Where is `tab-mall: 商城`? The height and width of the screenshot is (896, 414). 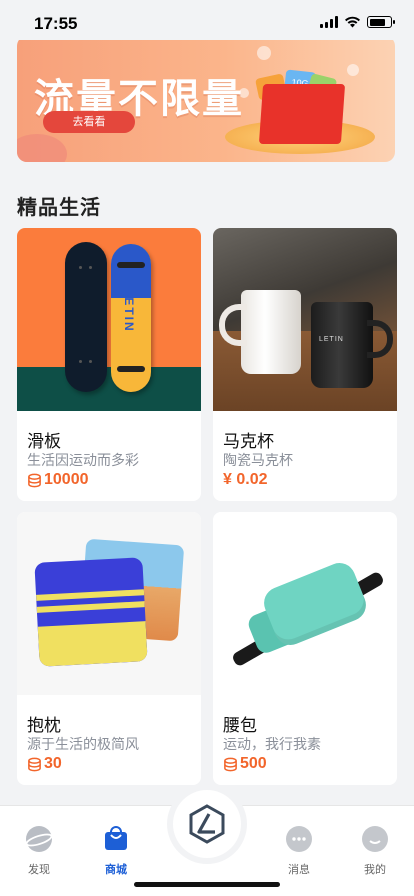
tab-mall: 商城 is located at coordinates (116, 851).